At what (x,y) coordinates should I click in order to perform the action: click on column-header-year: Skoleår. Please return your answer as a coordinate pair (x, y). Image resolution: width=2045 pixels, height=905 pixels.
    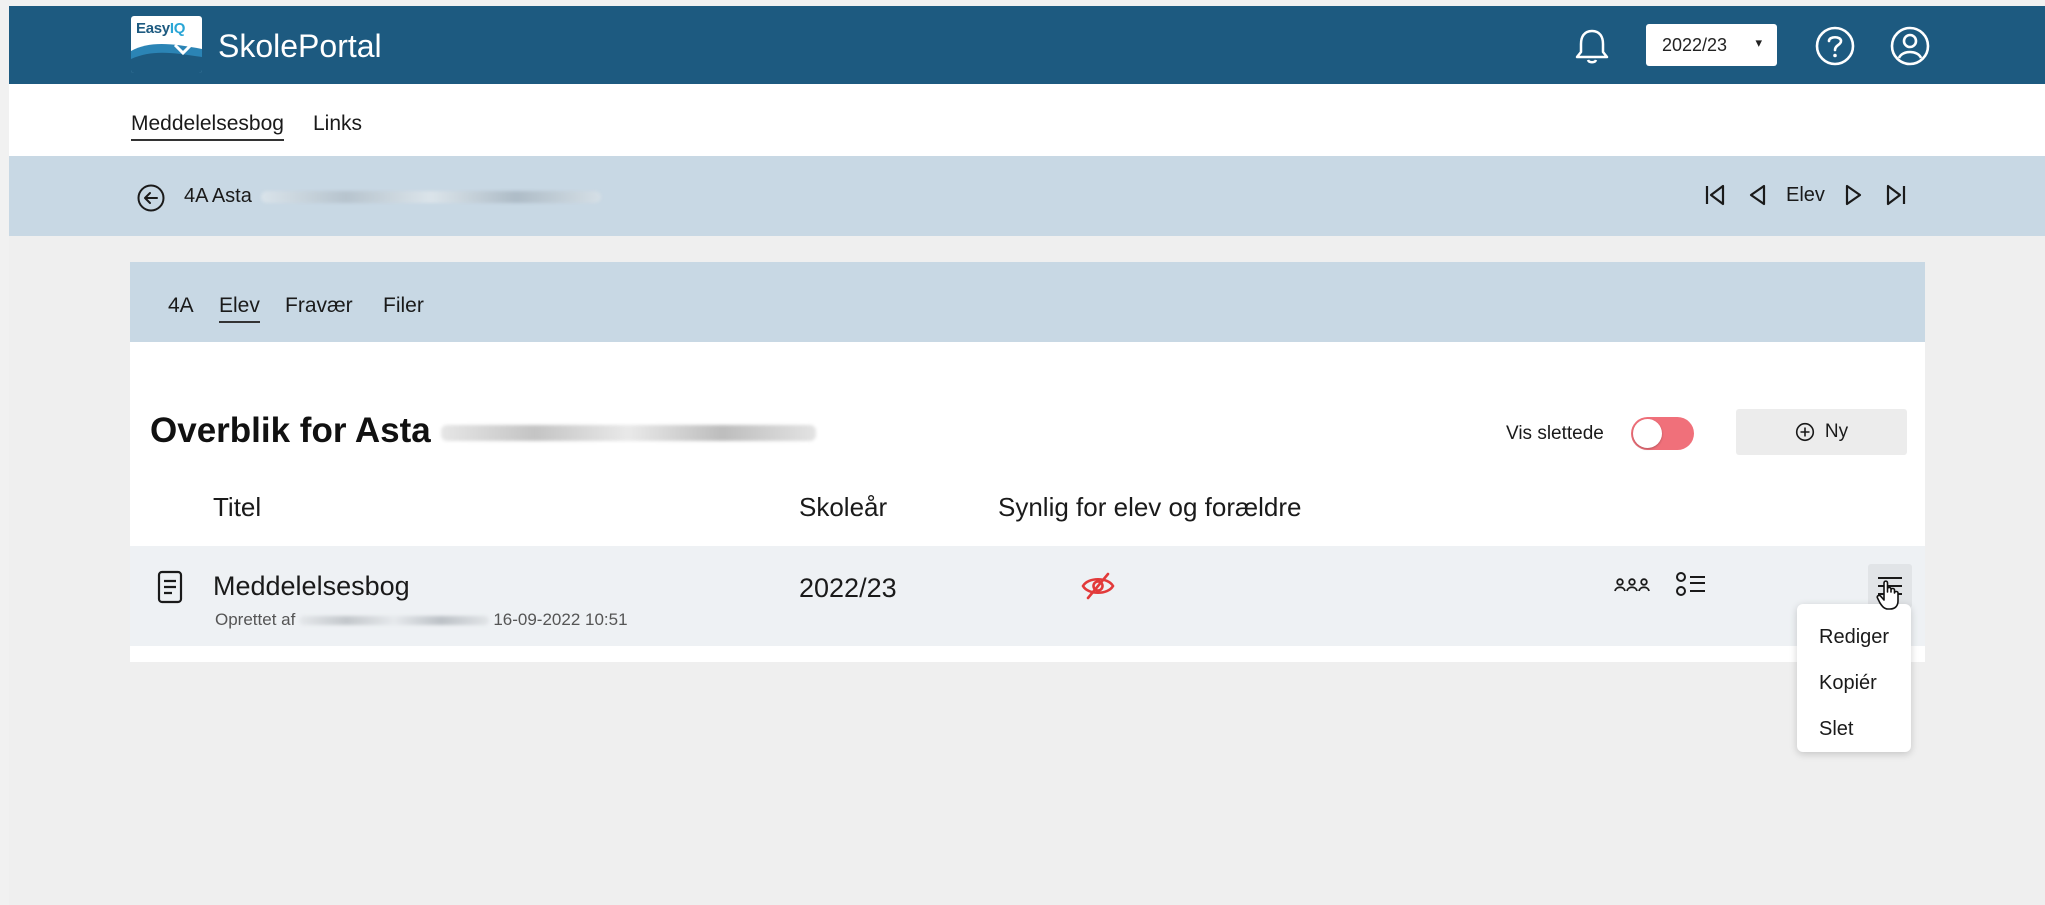
    Looking at the image, I should click on (843, 507).